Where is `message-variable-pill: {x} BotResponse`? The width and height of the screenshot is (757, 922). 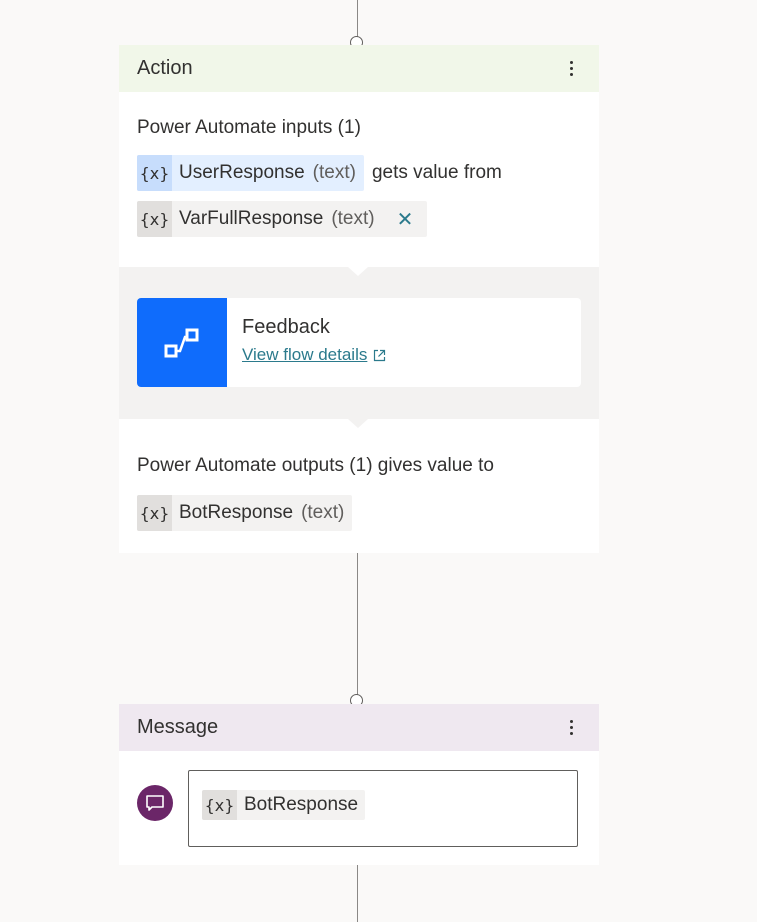
message-variable-pill: {x} BotResponse is located at coordinates (284, 805).